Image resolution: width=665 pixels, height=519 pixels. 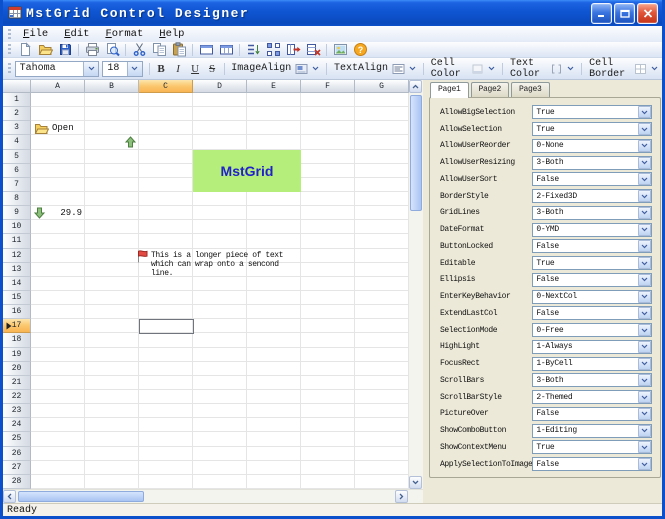 What do you see at coordinates (592, 179) in the screenshot?
I see `property-dropdown-allowusersort: False` at bounding box center [592, 179].